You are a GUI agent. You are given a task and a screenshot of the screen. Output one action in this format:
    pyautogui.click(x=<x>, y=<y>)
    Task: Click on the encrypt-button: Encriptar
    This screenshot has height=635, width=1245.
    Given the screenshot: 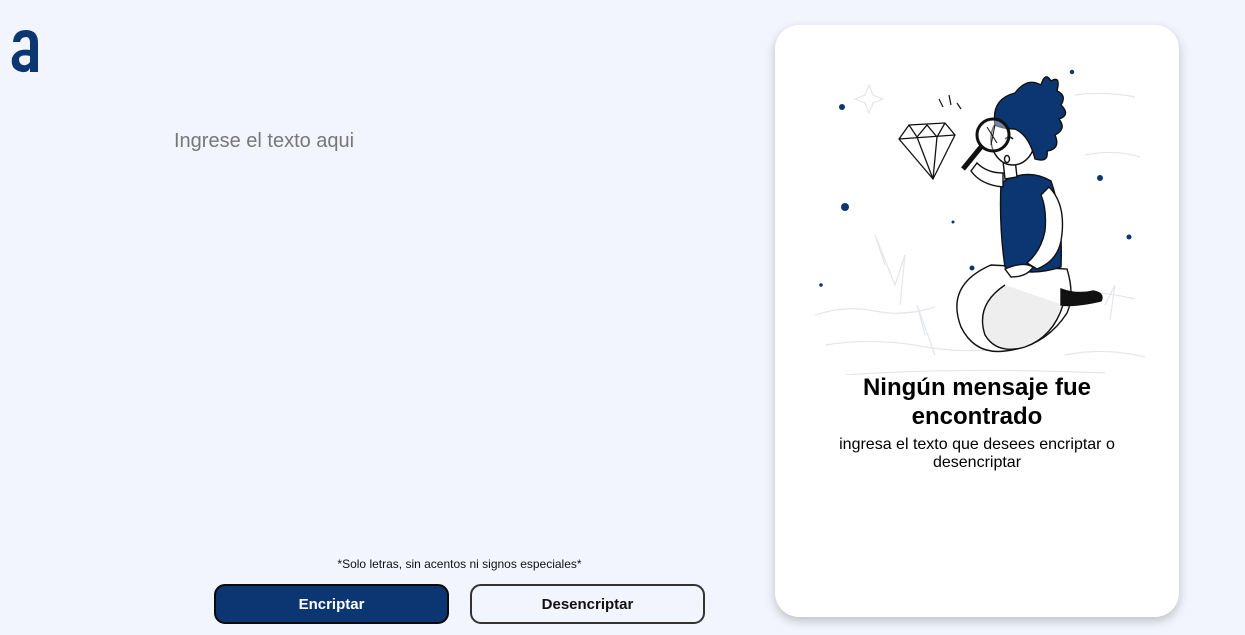 What is the action you would take?
    pyautogui.click(x=331, y=604)
    